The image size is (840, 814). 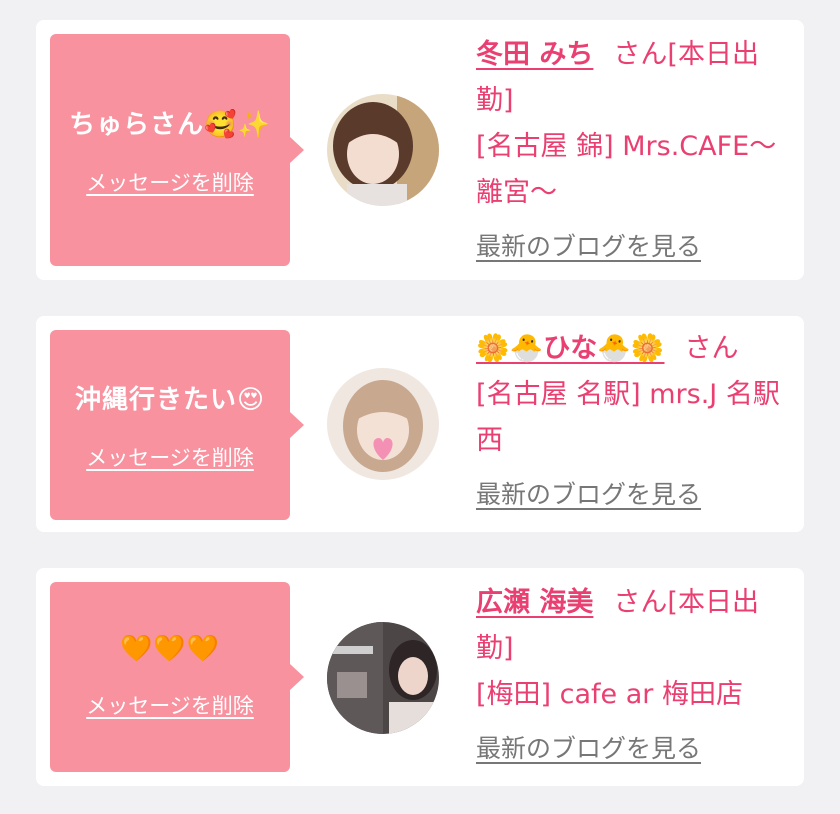 I want to click on shop-text: [梅田] cafe ar 梅田店, so click(x=609, y=694).